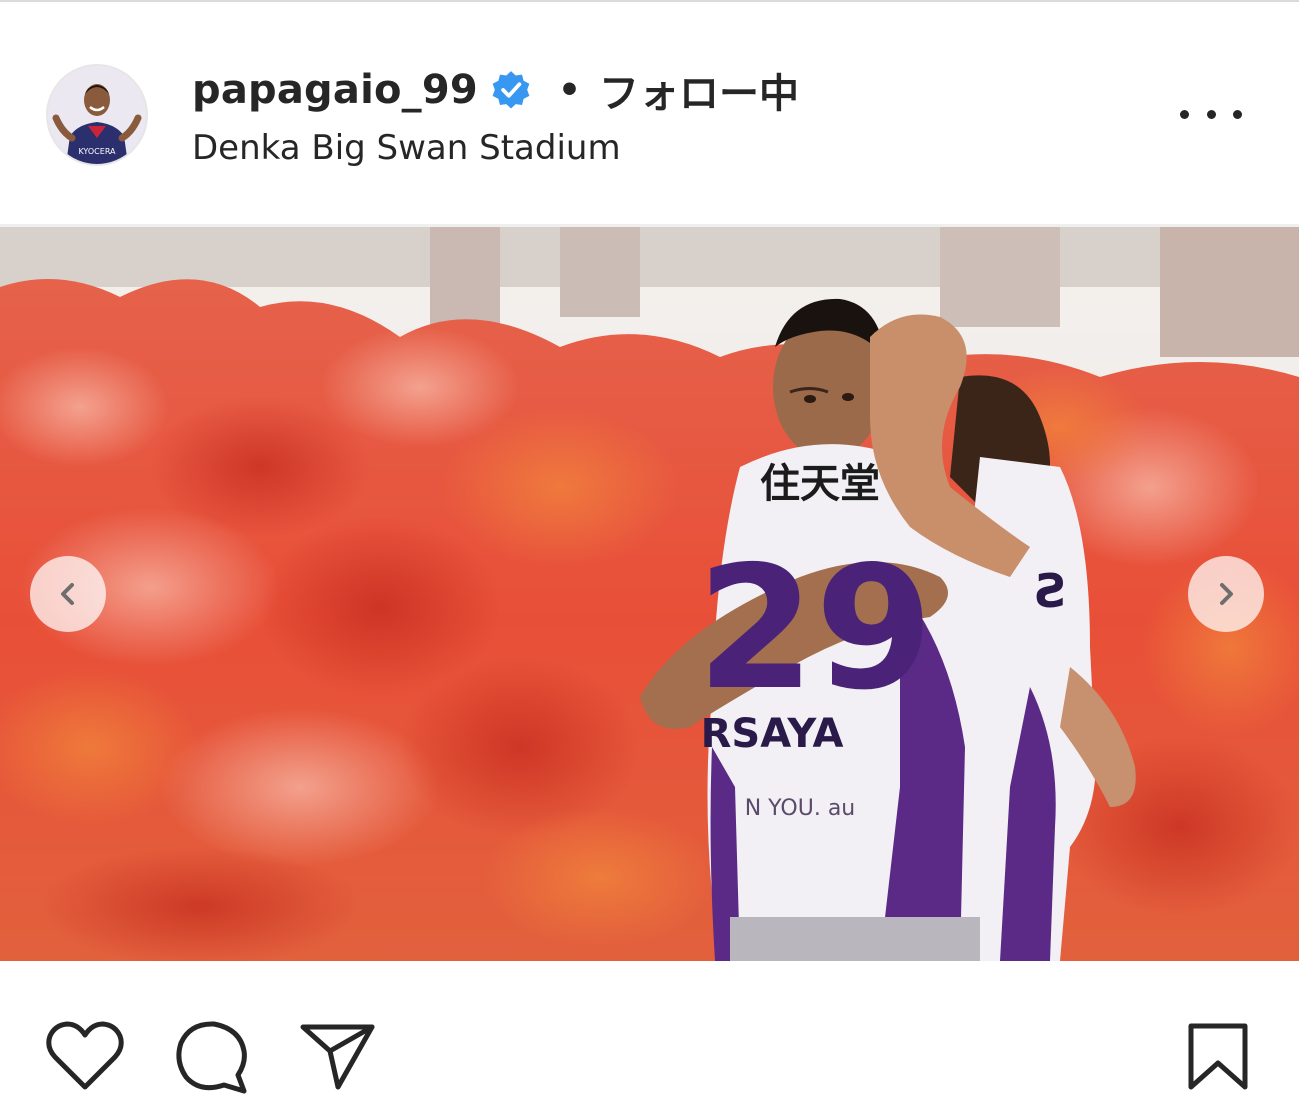 The width and height of the screenshot is (1299, 1115). I want to click on share-button, so click(338, 1059).